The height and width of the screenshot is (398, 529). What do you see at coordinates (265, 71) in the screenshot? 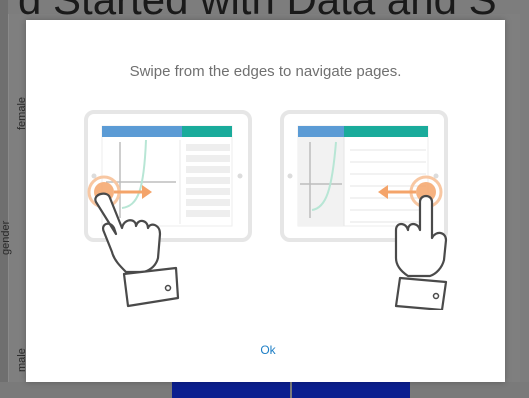
I see `dialog-message: Swipe from the edges to navigate pages.` at bounding box center [265, 71].